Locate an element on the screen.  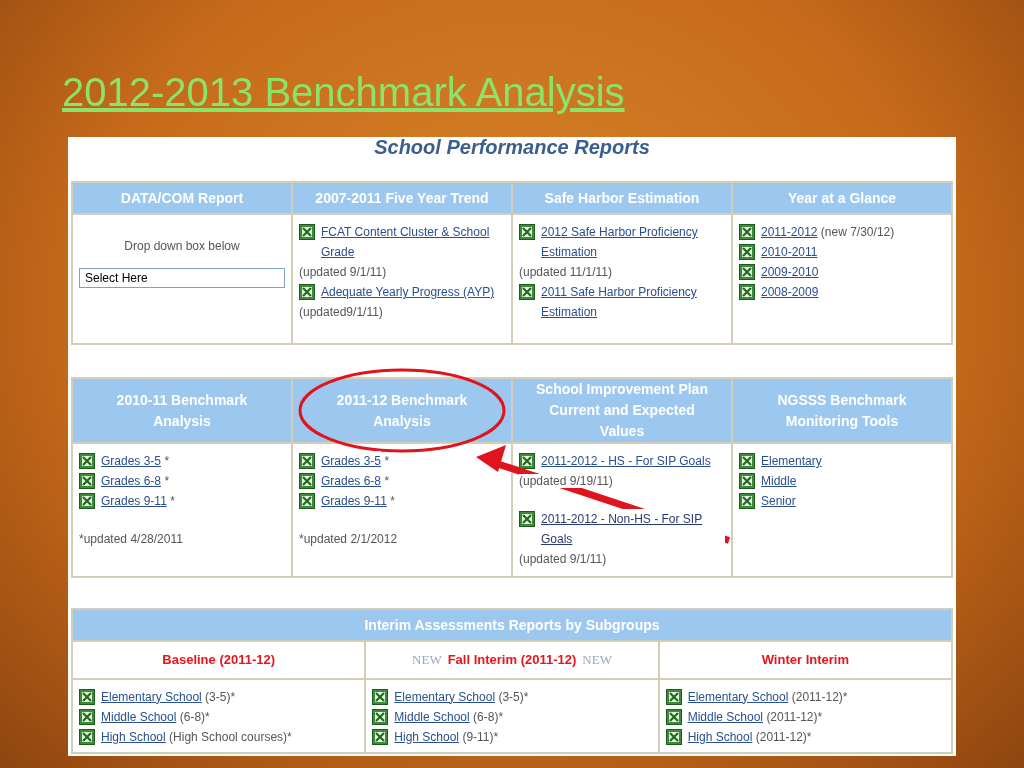
slide-title: 2012-2013 Benchmark Analysis is located at coordinates (343, 92).